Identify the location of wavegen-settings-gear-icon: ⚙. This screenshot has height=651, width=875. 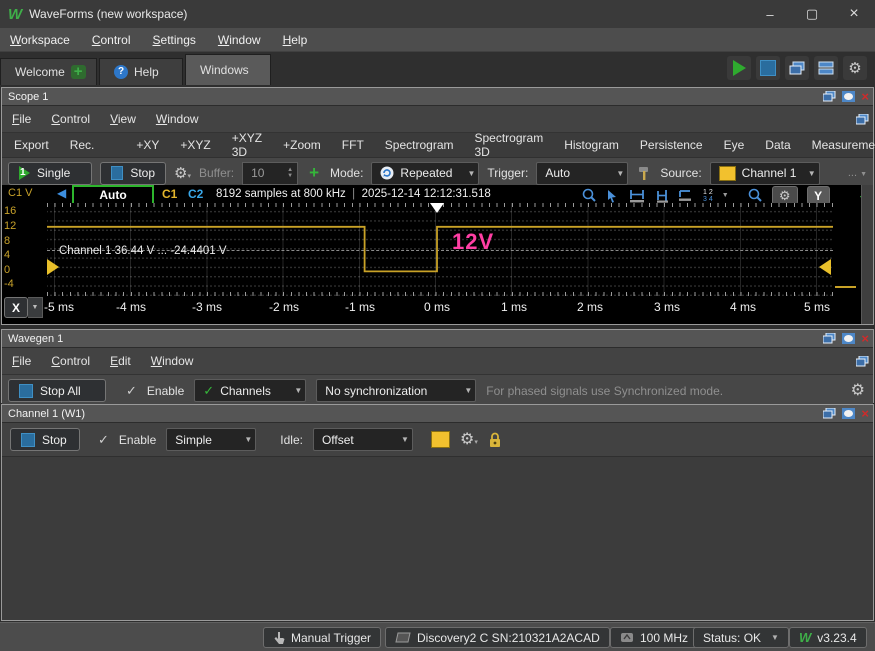
(858, 390).